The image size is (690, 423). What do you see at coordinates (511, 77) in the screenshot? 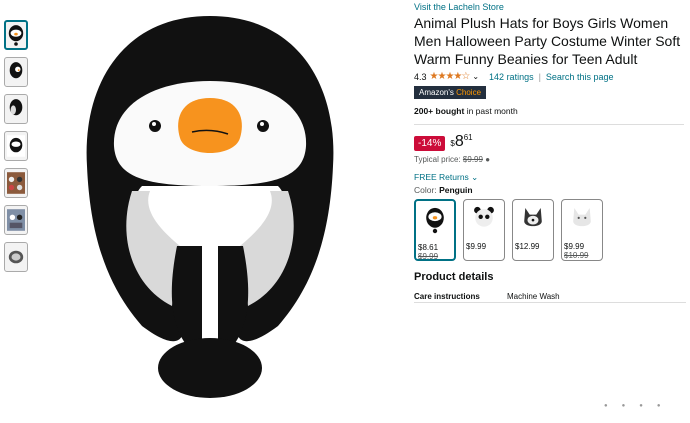
I see `ratings-count-link: 142 ratings` at bounding box center [511, 77].